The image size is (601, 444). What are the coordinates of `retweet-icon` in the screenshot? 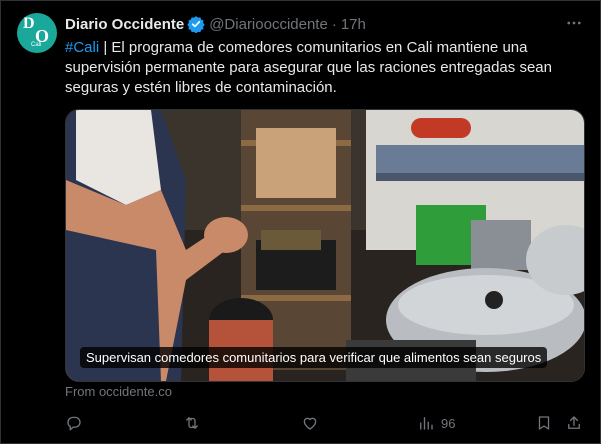 It's located at (192, 423).